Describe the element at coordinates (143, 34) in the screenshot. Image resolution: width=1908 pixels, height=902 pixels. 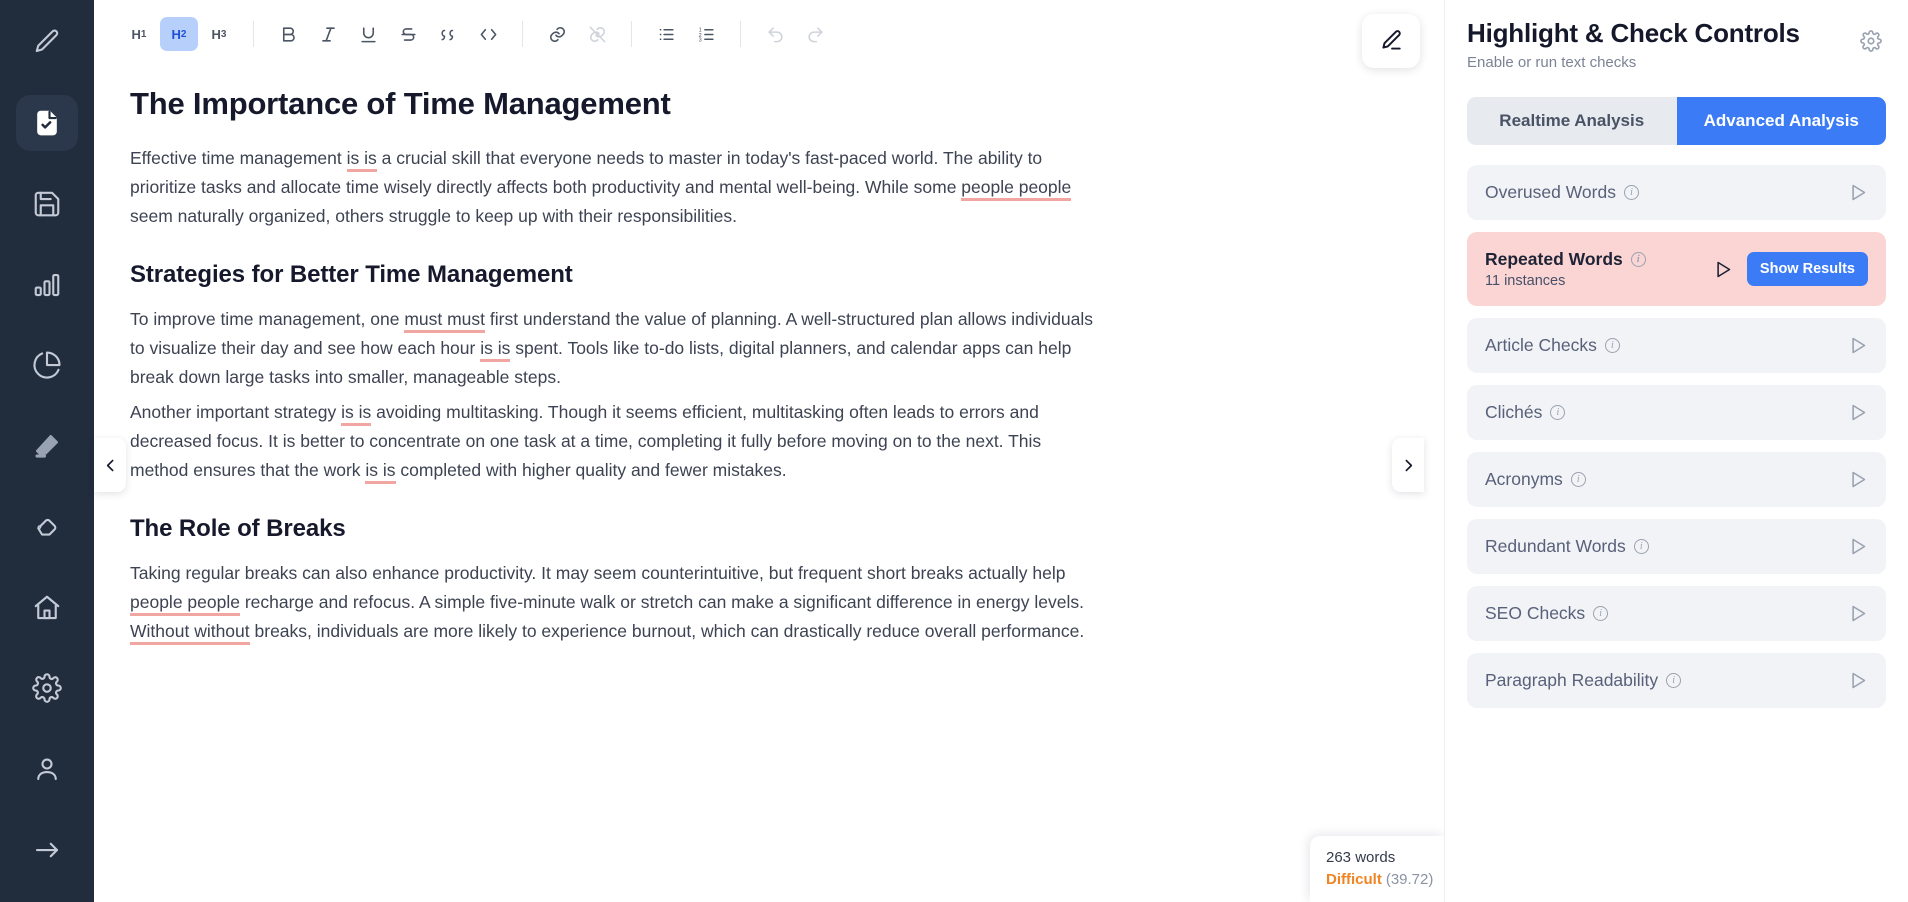
I see `h1-sub: 1` at that location.